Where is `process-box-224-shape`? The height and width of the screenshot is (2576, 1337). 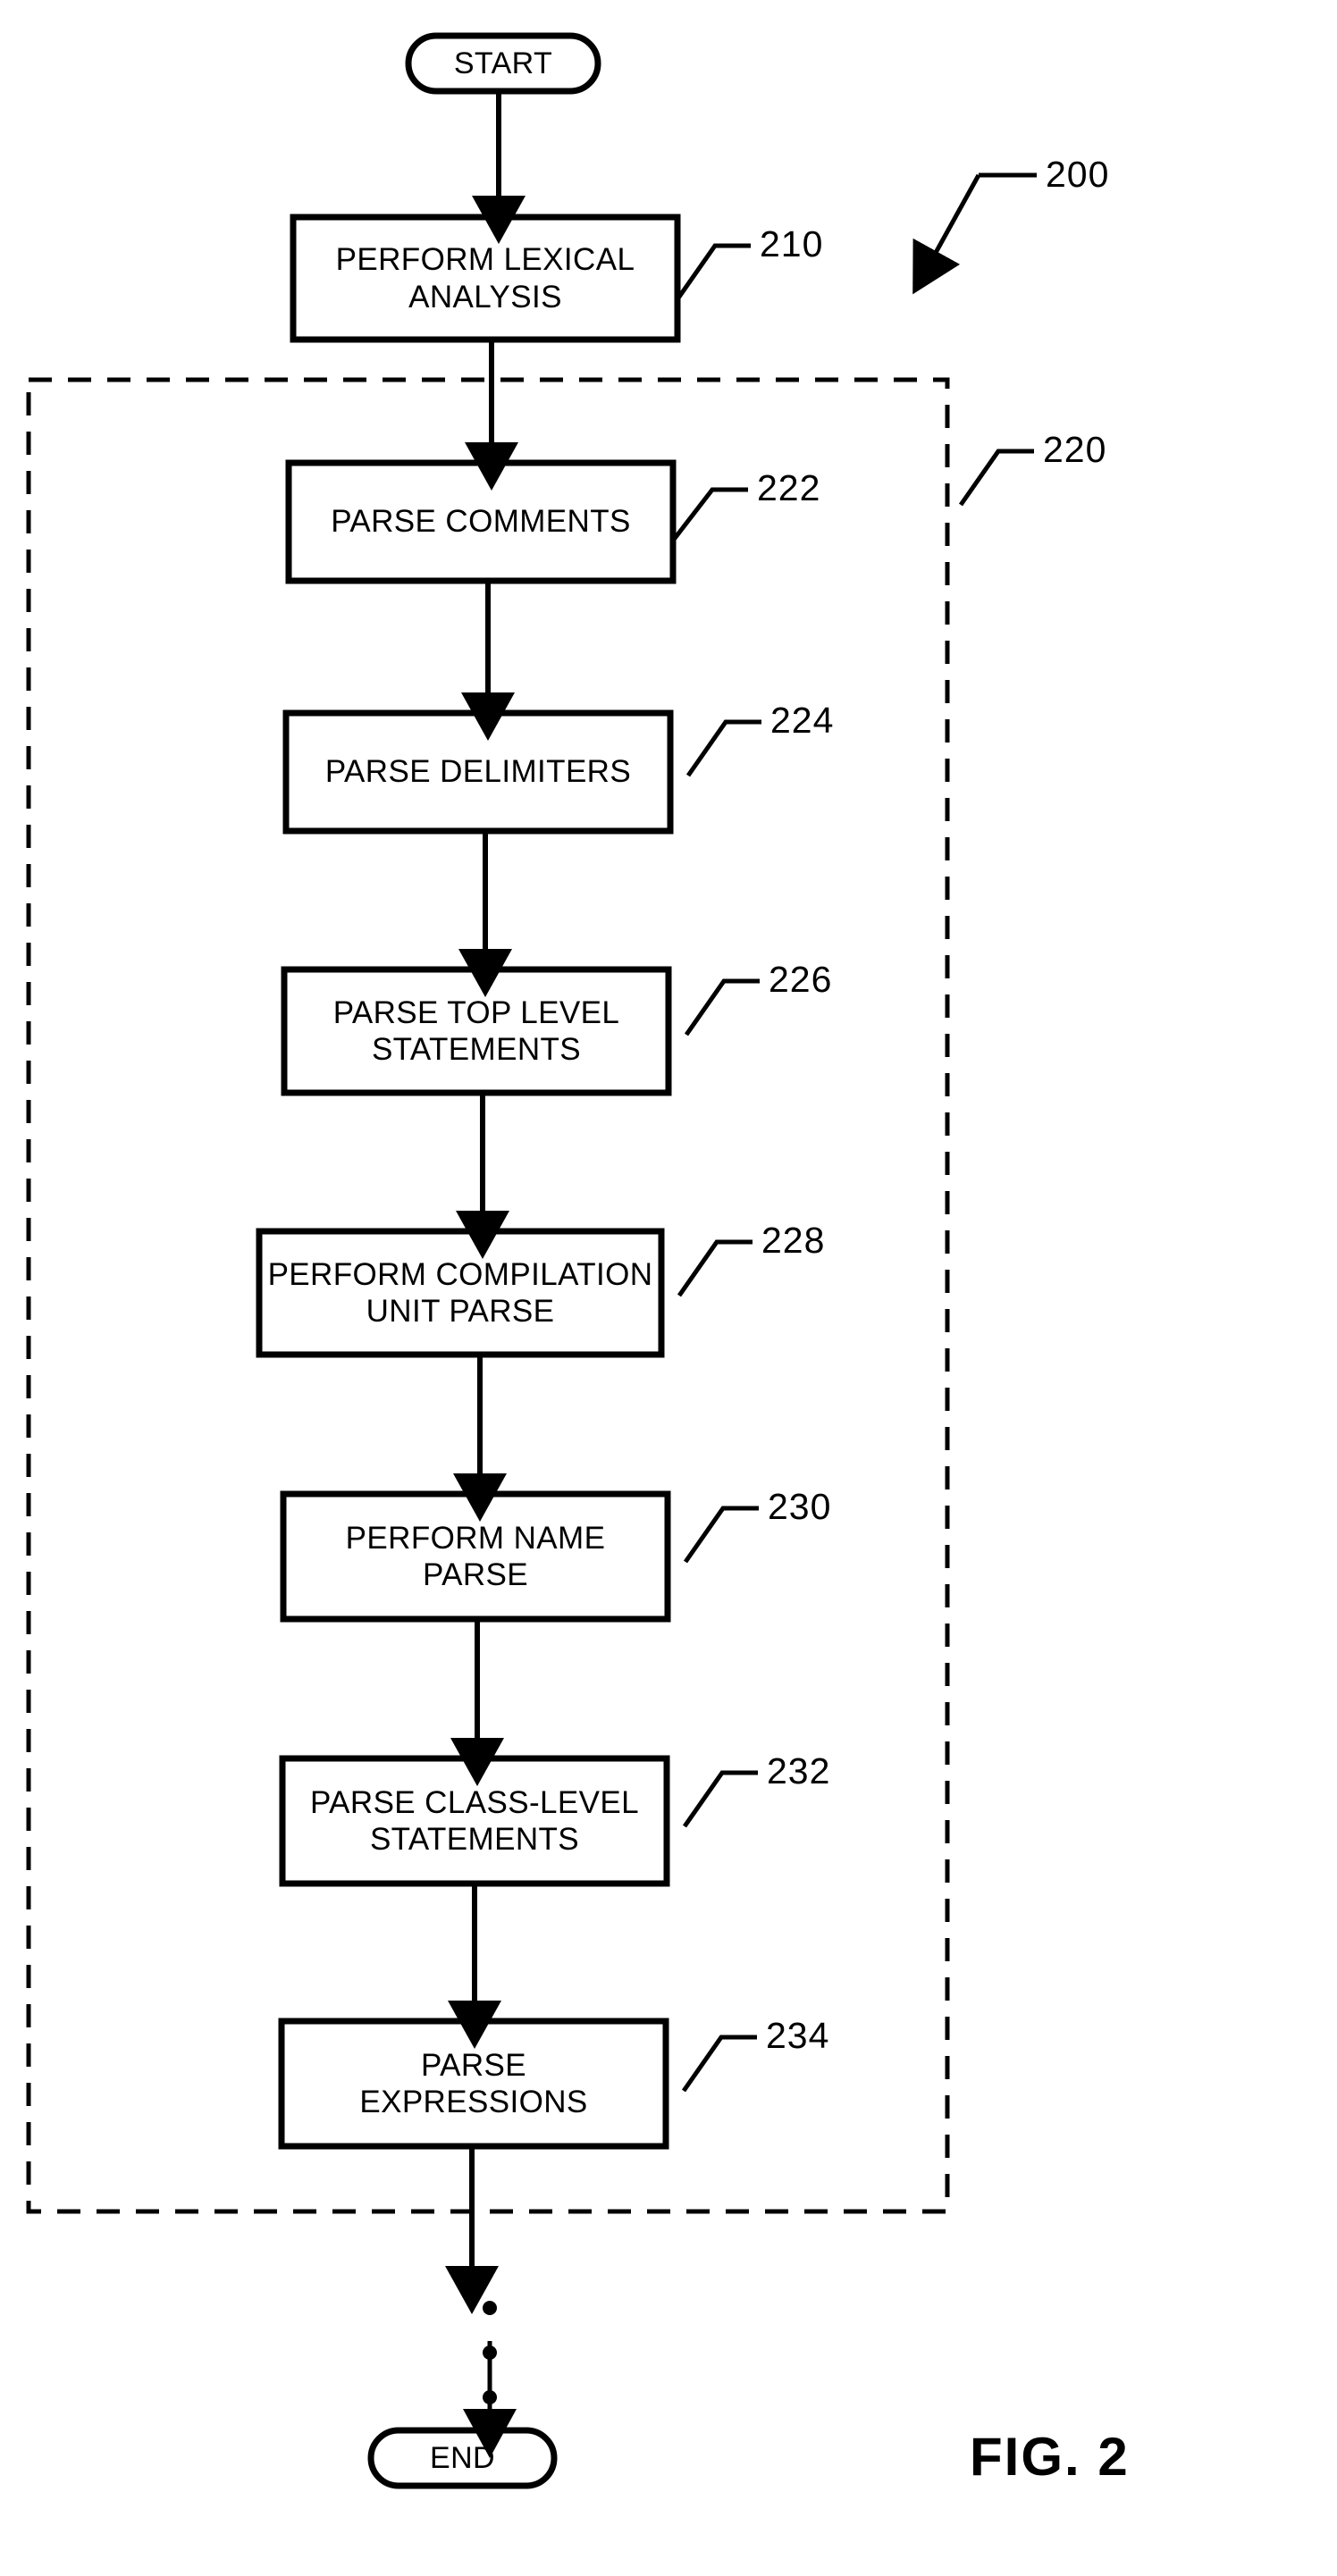
process-box-224-shape is located at coordinates (478, 772).